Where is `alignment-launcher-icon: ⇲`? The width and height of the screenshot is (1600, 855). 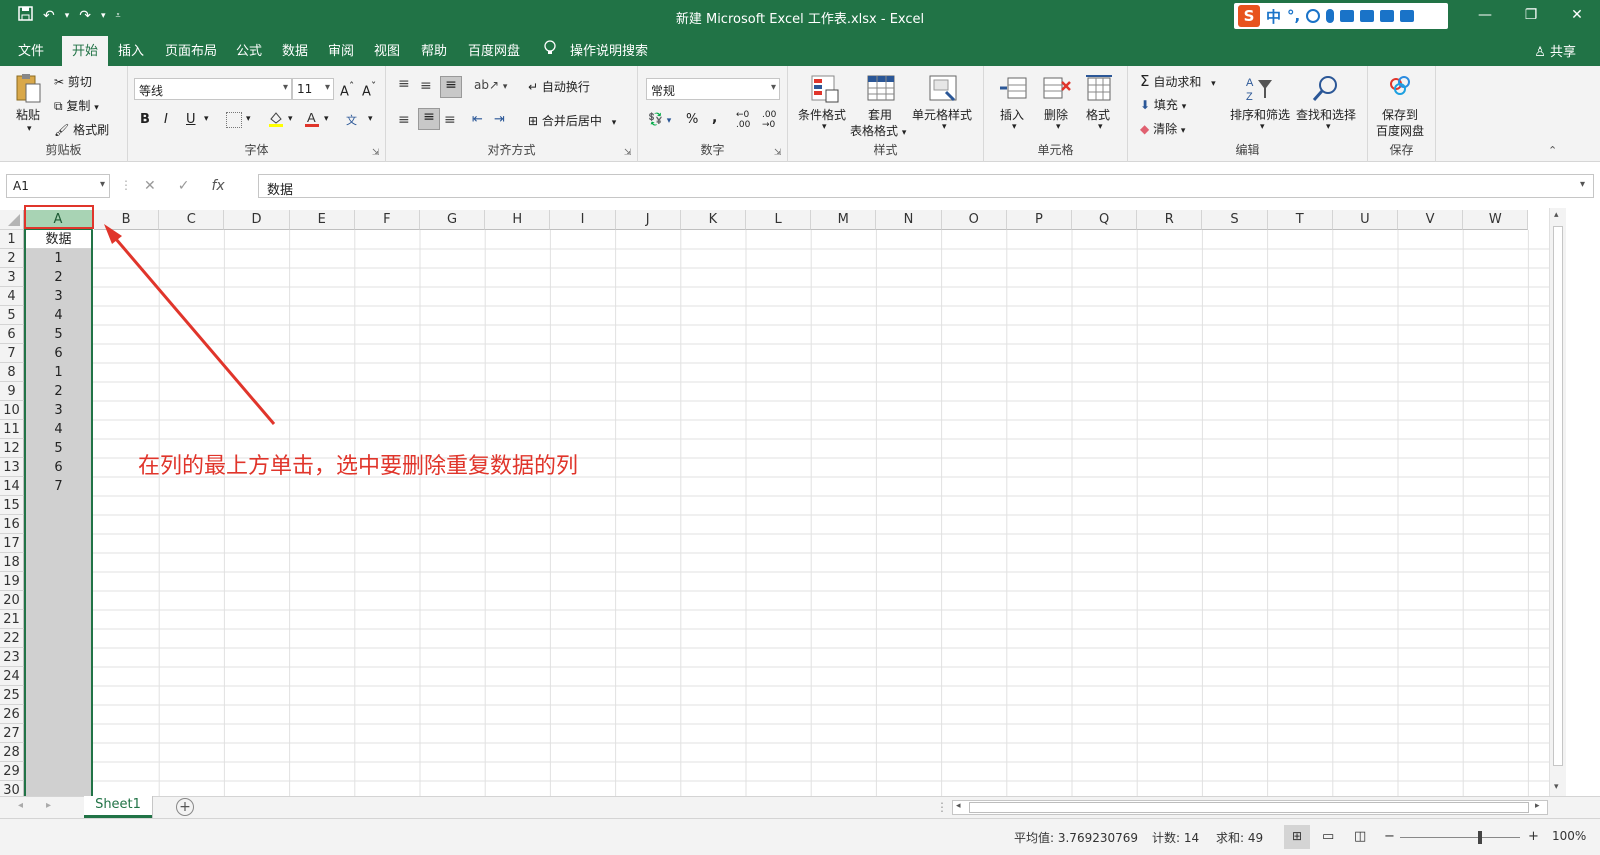
alignment-launcher-icon: ⇲ is located at coordinates (628, 153).